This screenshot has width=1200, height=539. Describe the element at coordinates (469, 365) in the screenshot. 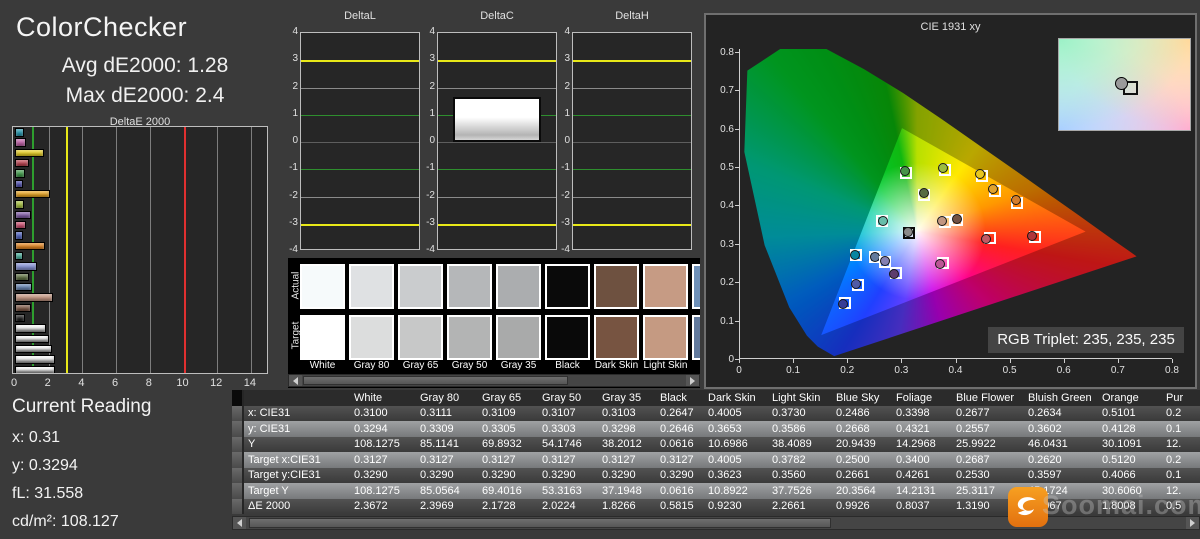

I see `swatch-label: Gray 50` at that location.